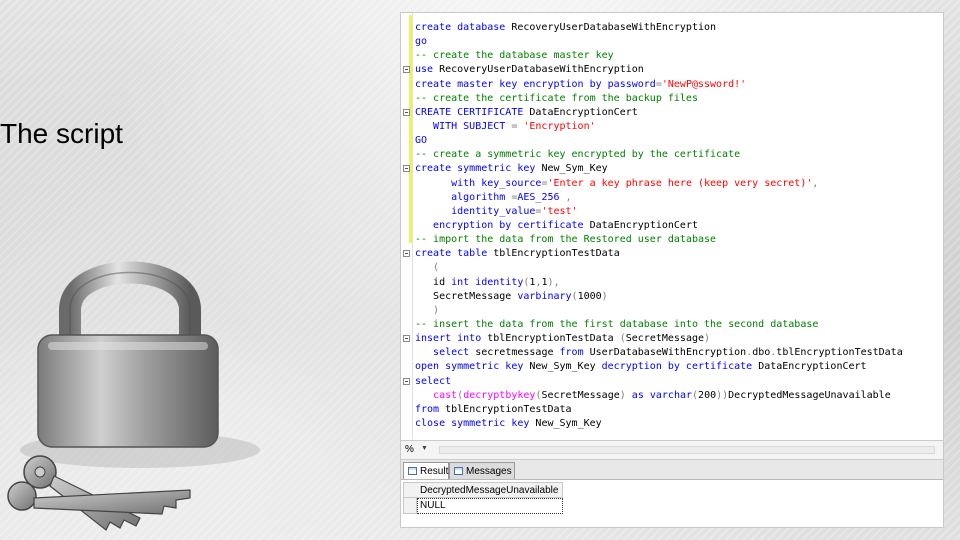 Image resolution: width=960 pixels, height=540 pixels. What do you see at coordinates (412, 226) in the screenshot?
I see `editor-margin` at bounding box center [412, 226].